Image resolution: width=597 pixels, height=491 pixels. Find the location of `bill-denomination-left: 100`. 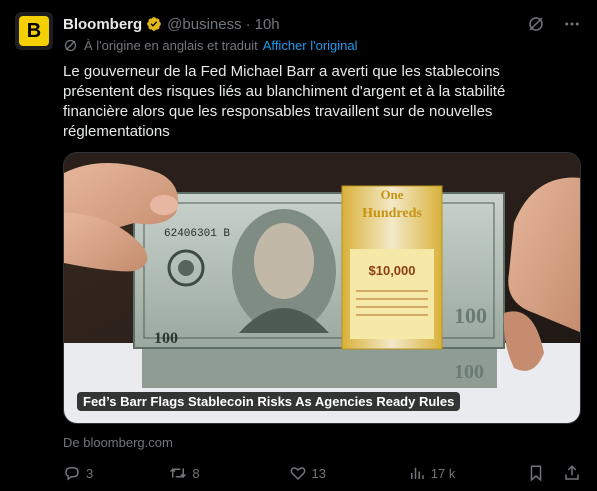

bill-denomination-left: 100 is located at coordinates (166, 338).